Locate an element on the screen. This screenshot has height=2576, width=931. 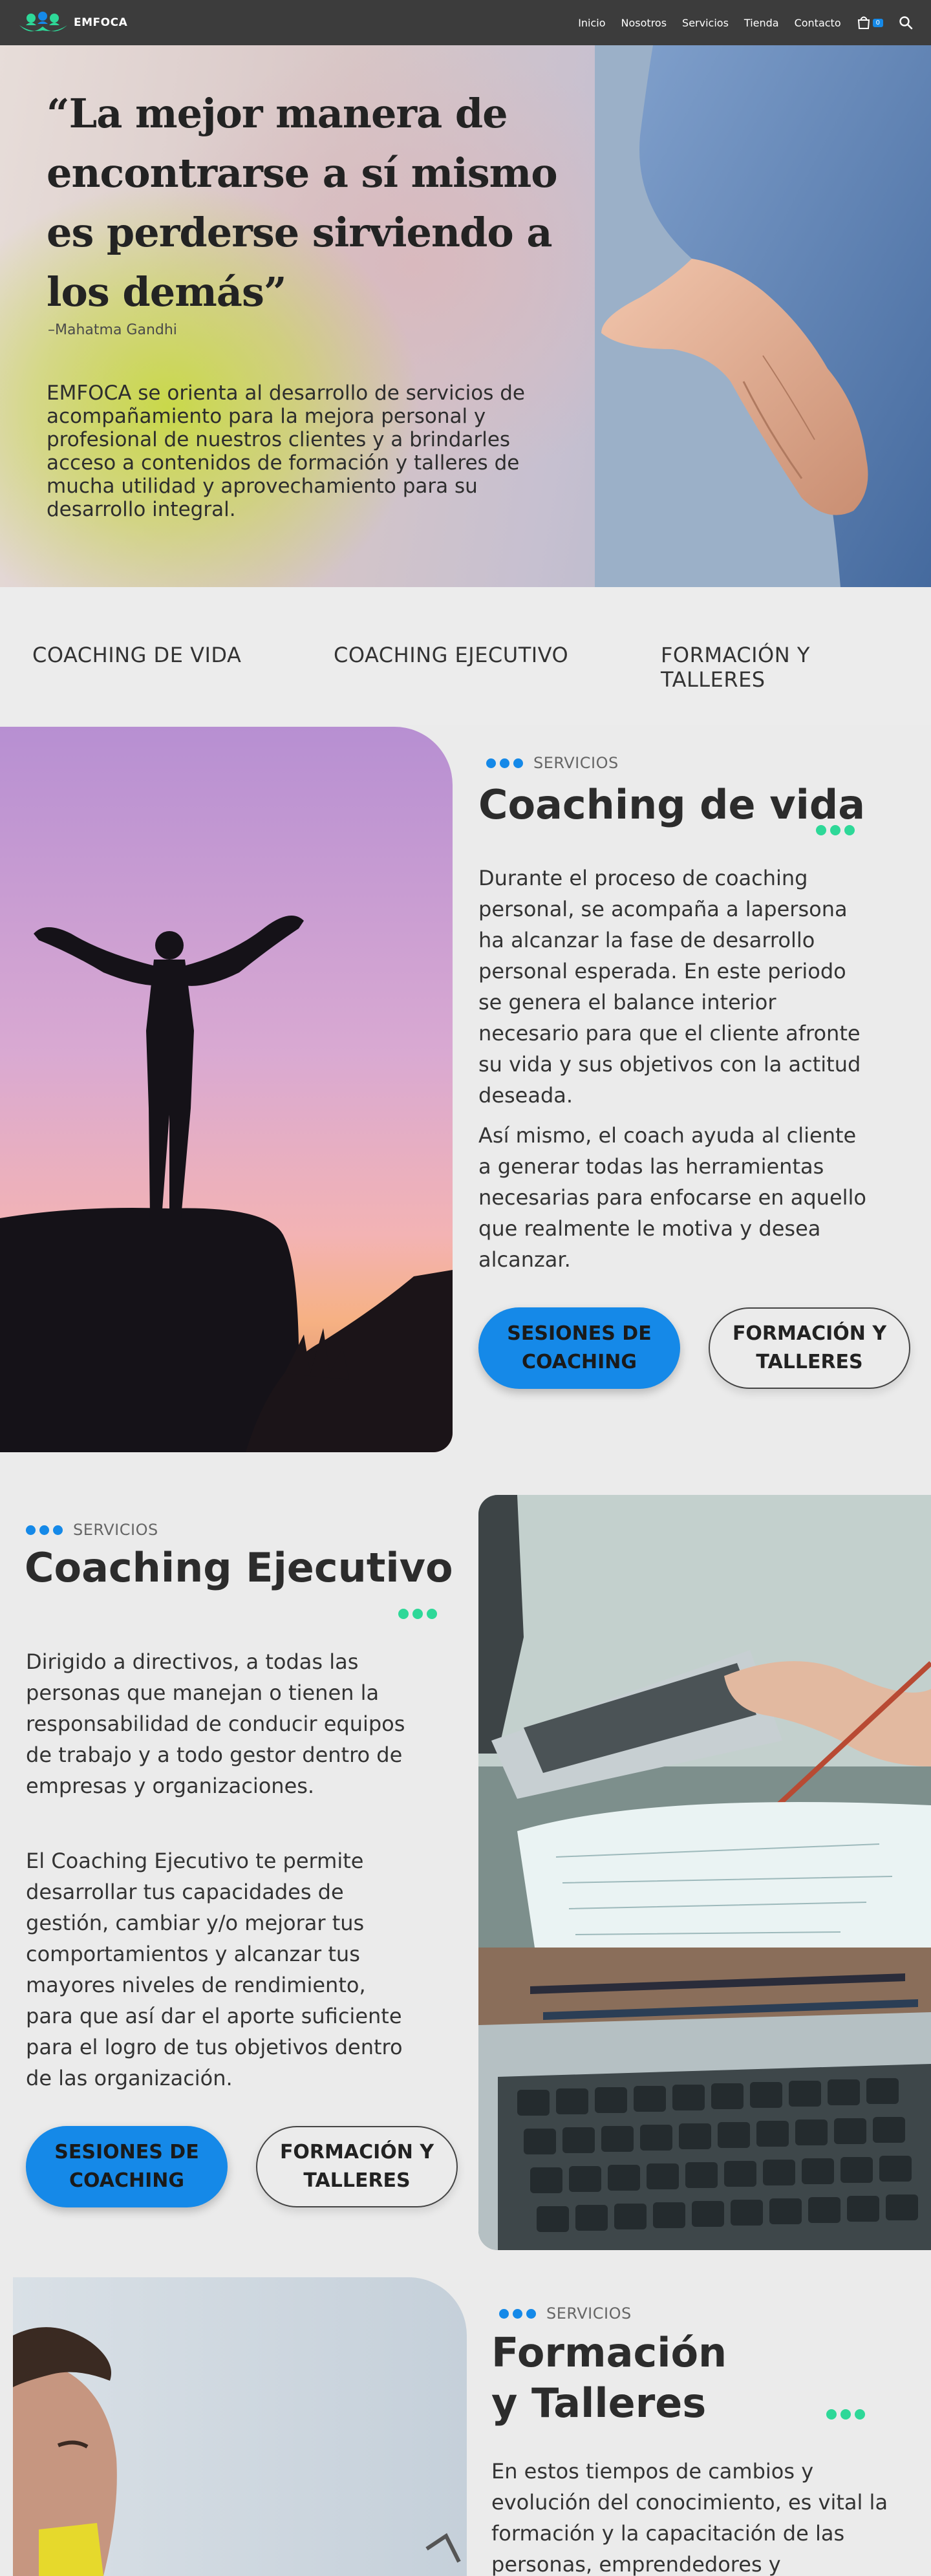
shopping-bag-icon is located at coordinates (864, 22).